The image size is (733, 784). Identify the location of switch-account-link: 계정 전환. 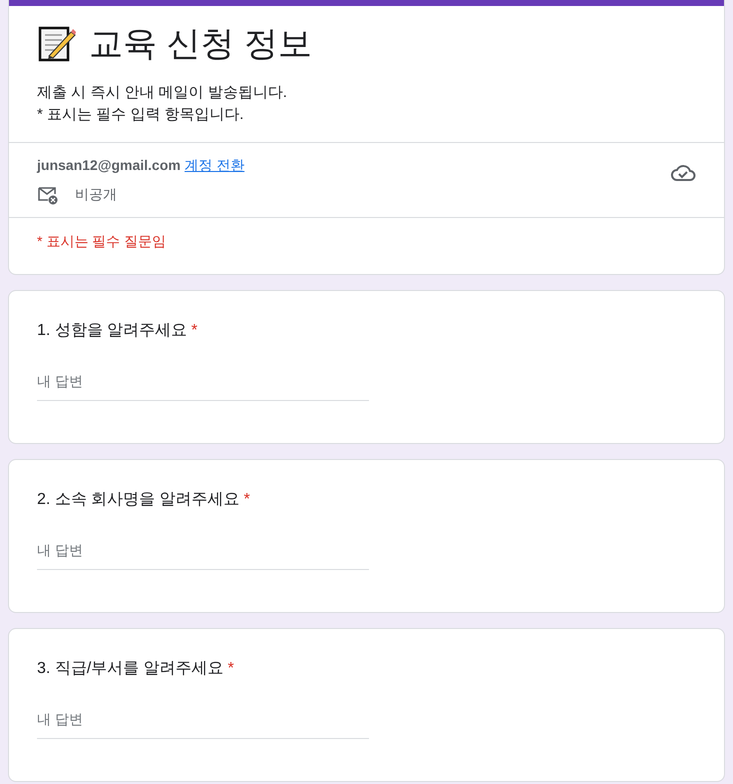
(214, 165).